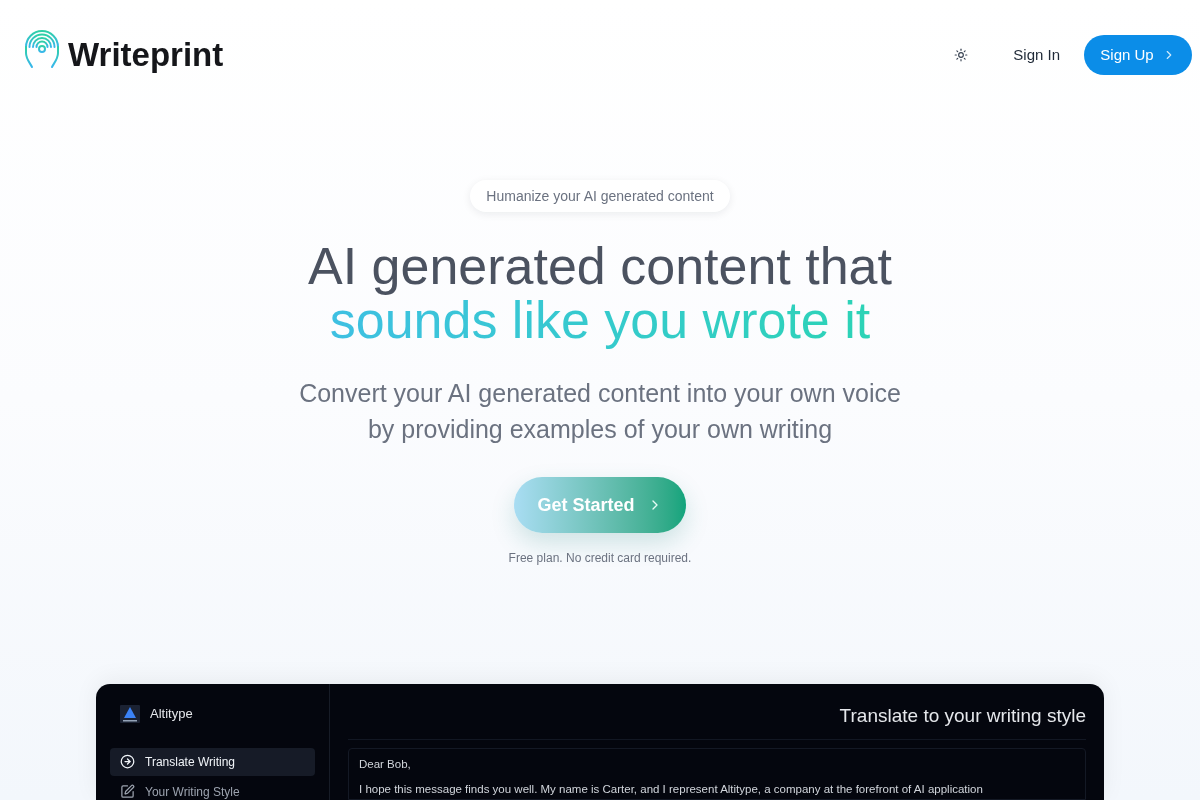 The image size is (1200, 800). I want to click on text-editor-field: Dear Bob, I hope this message finds you well. My name is Carter, and I represent Altitype, a company at the forefront of AI application, so click(717, 773).